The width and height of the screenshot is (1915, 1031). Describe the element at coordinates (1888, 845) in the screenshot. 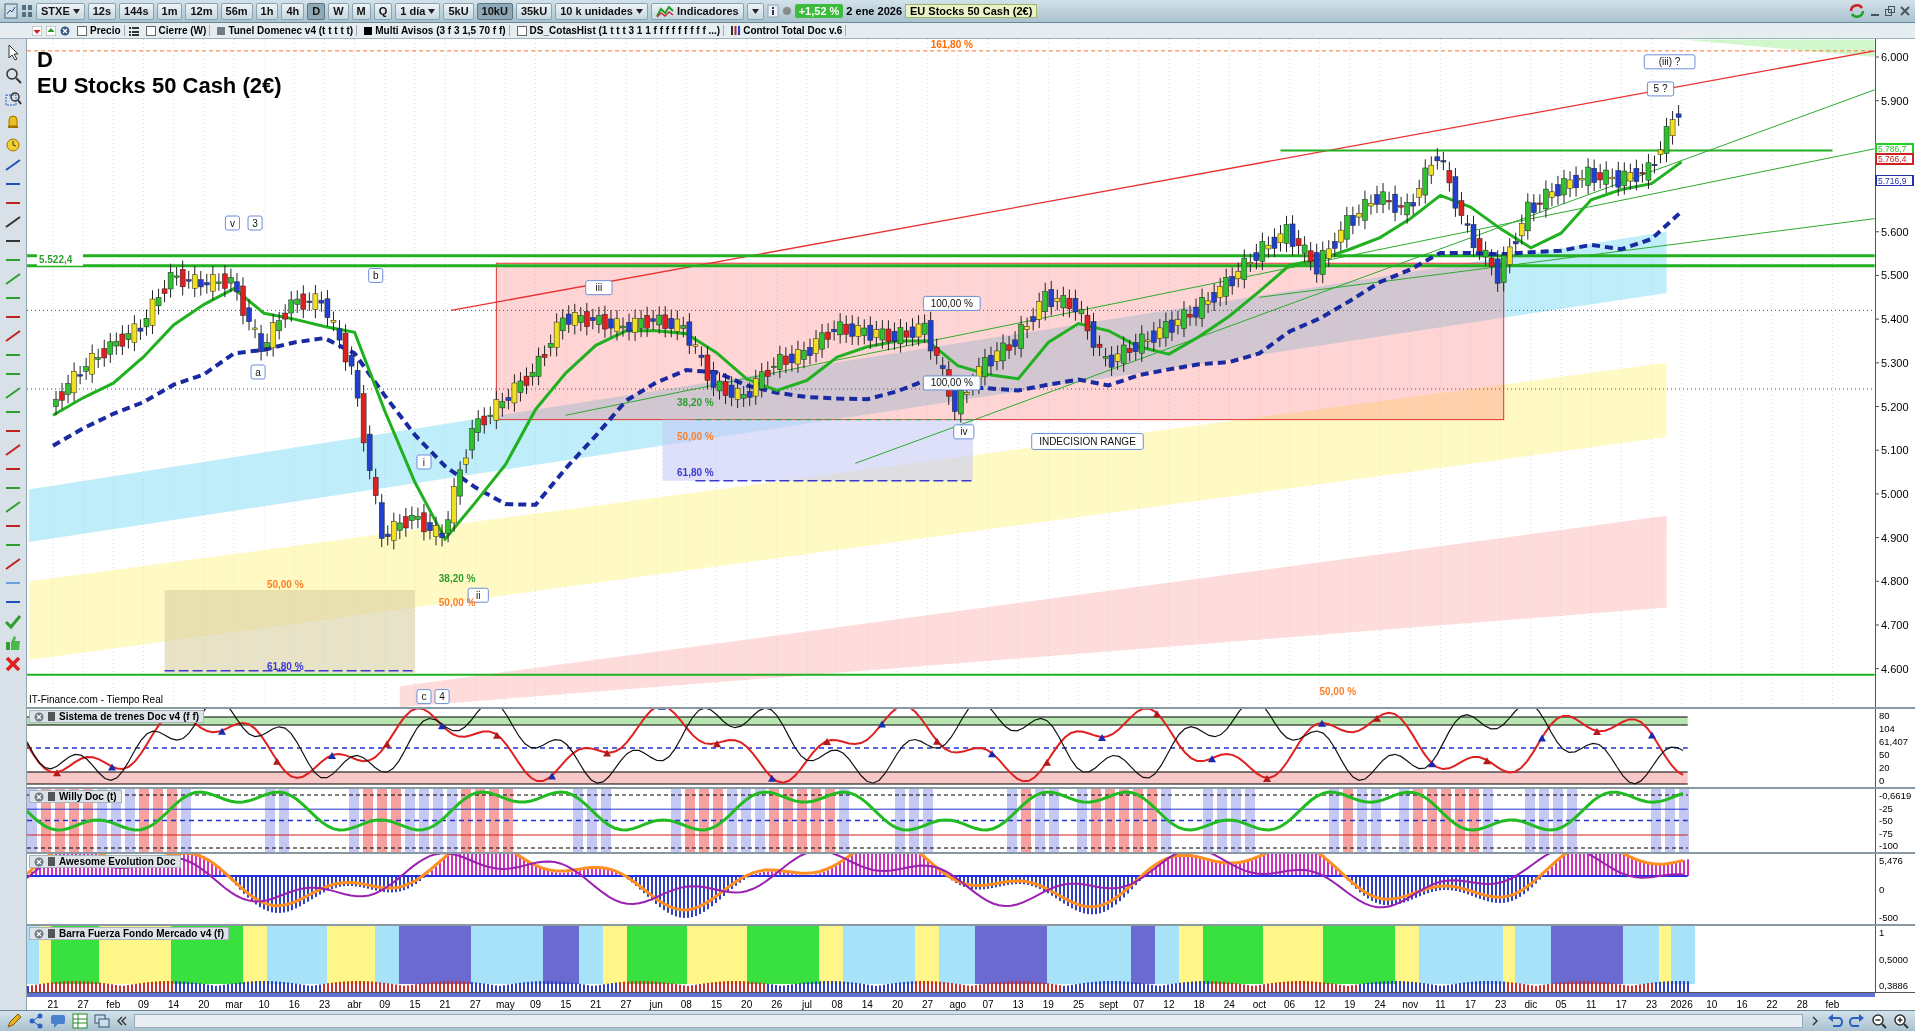

I see `axis-label: -100` at that location.